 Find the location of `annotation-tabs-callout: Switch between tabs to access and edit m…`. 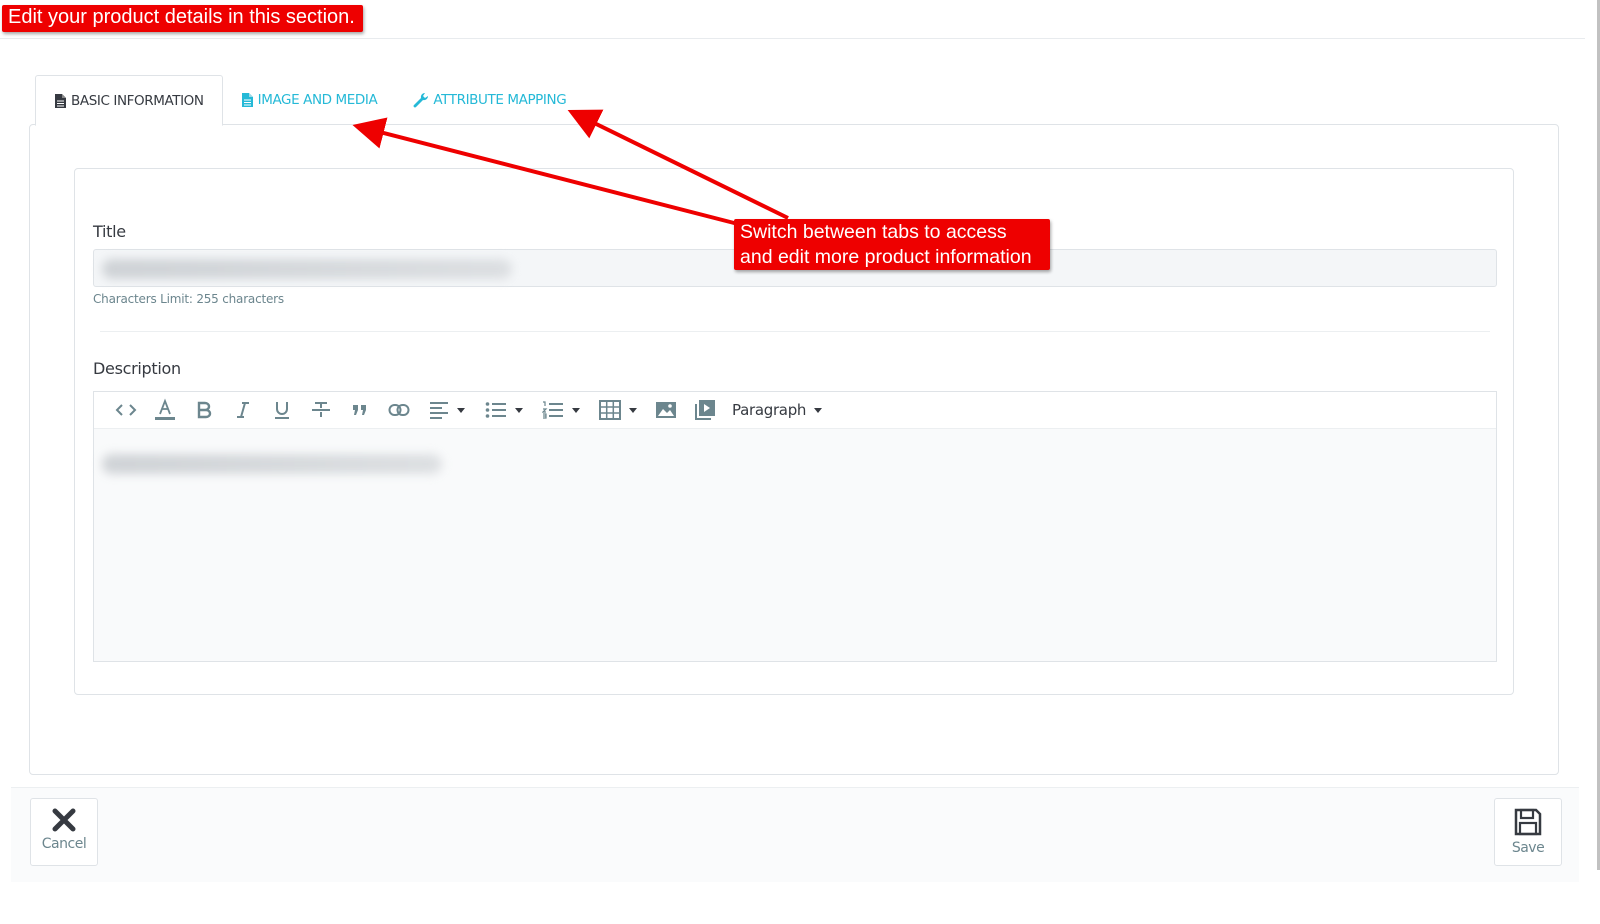

annotation-tabs-callout: Switch between tabs to access and edit m… is located at coordinates (892, 244).